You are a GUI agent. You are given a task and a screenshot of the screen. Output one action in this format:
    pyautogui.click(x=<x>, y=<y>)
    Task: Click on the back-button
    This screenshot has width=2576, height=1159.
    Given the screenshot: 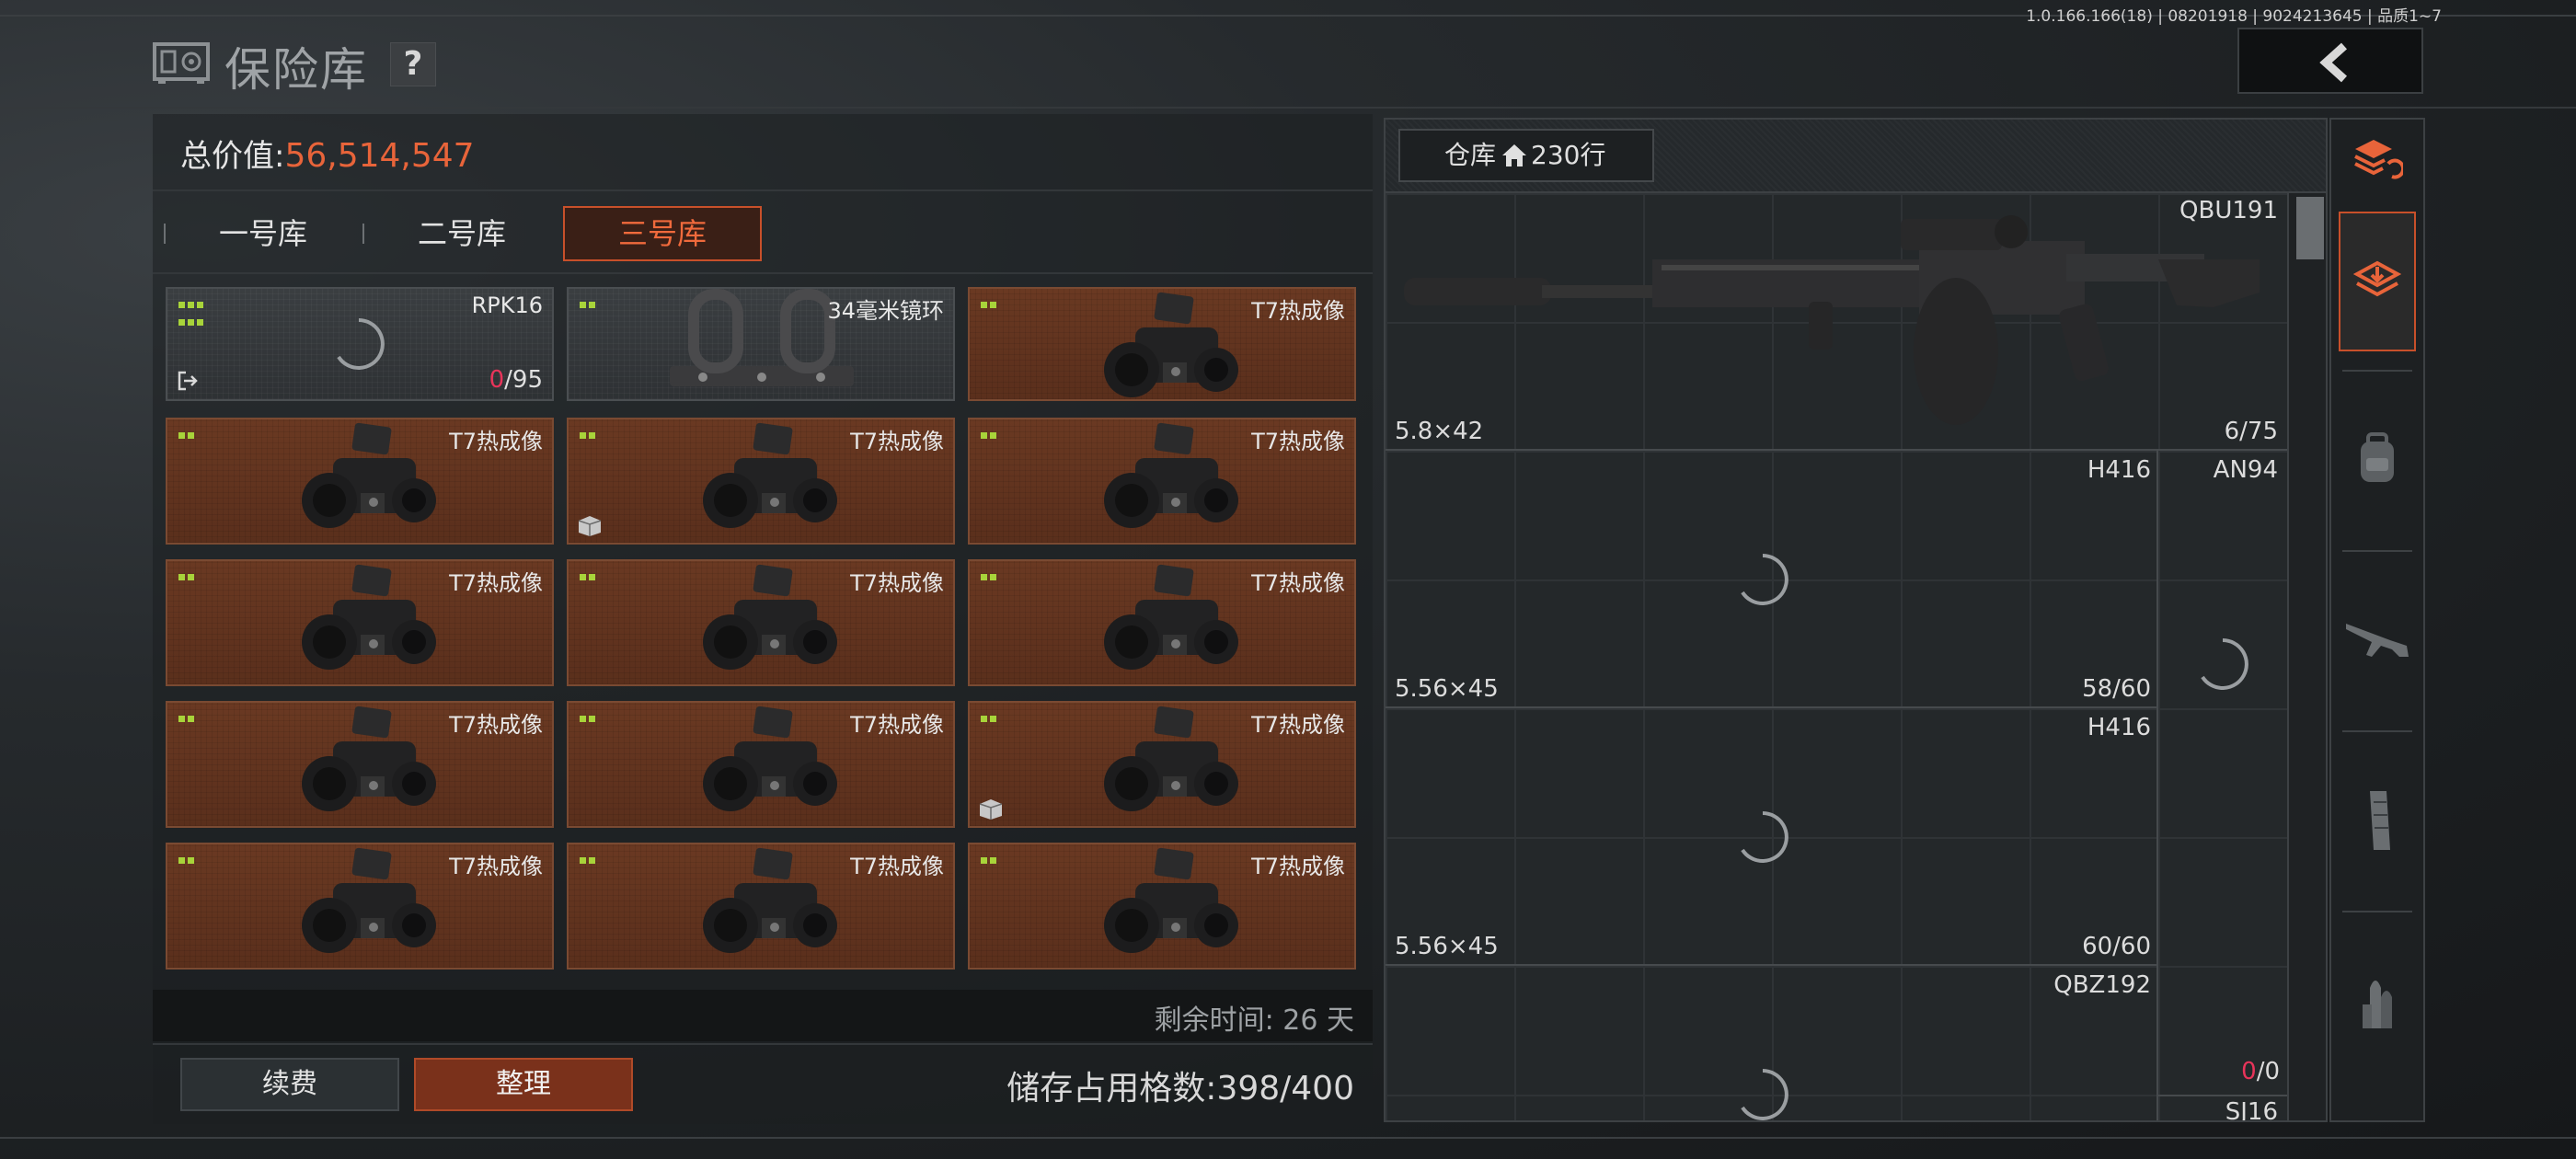 What is the action you would take?
    pyautogui.click(x=2330, y=61)
    